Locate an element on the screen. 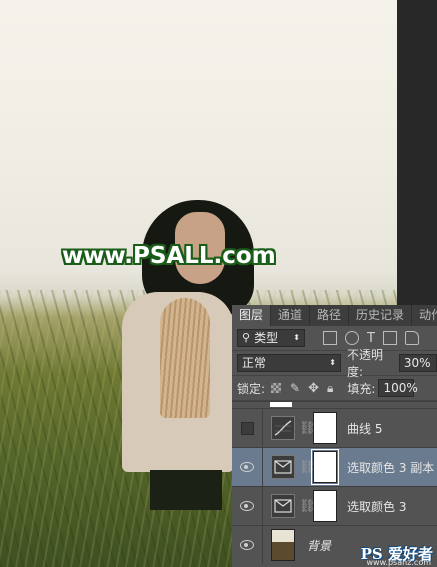 The height and width of the screenshot is (567, 437). lock-all-icon: 🔒︎ is located at coordinates (330, 388).